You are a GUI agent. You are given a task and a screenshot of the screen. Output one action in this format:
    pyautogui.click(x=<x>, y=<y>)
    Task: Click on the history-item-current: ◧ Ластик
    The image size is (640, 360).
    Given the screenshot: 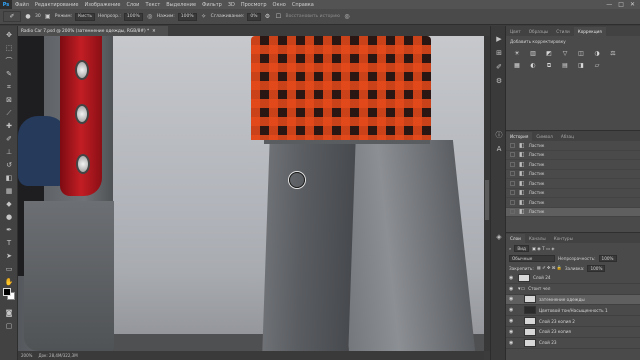 What is the action you would take?
    pyautogui.click(x=573, y=212)
    